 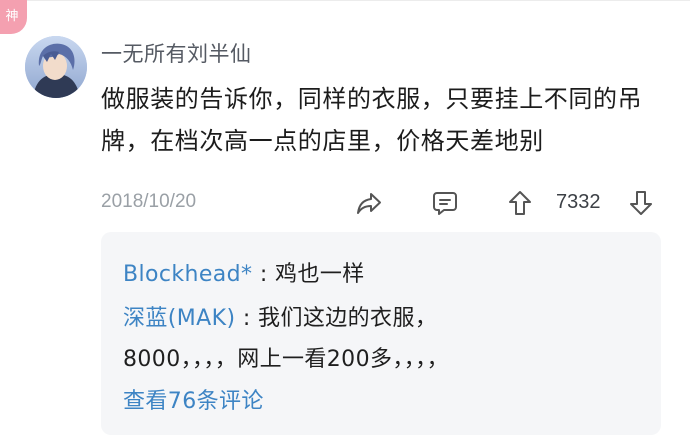 I want to click on avatar-image, so click(x=56, y=67).